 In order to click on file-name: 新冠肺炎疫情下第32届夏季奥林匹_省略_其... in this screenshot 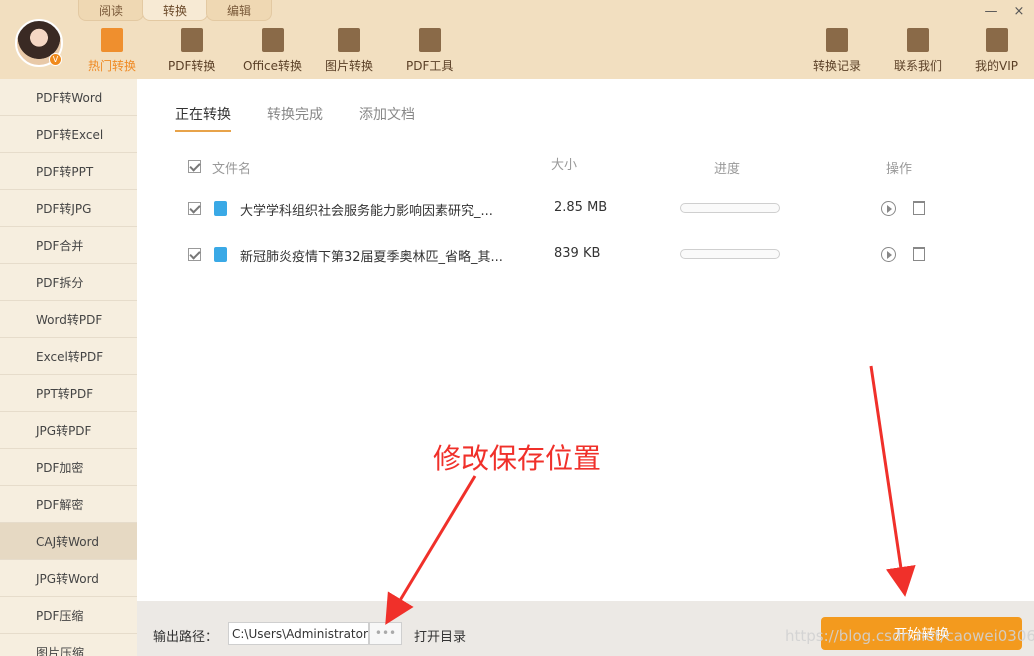, I will do `click(371, 257)`.